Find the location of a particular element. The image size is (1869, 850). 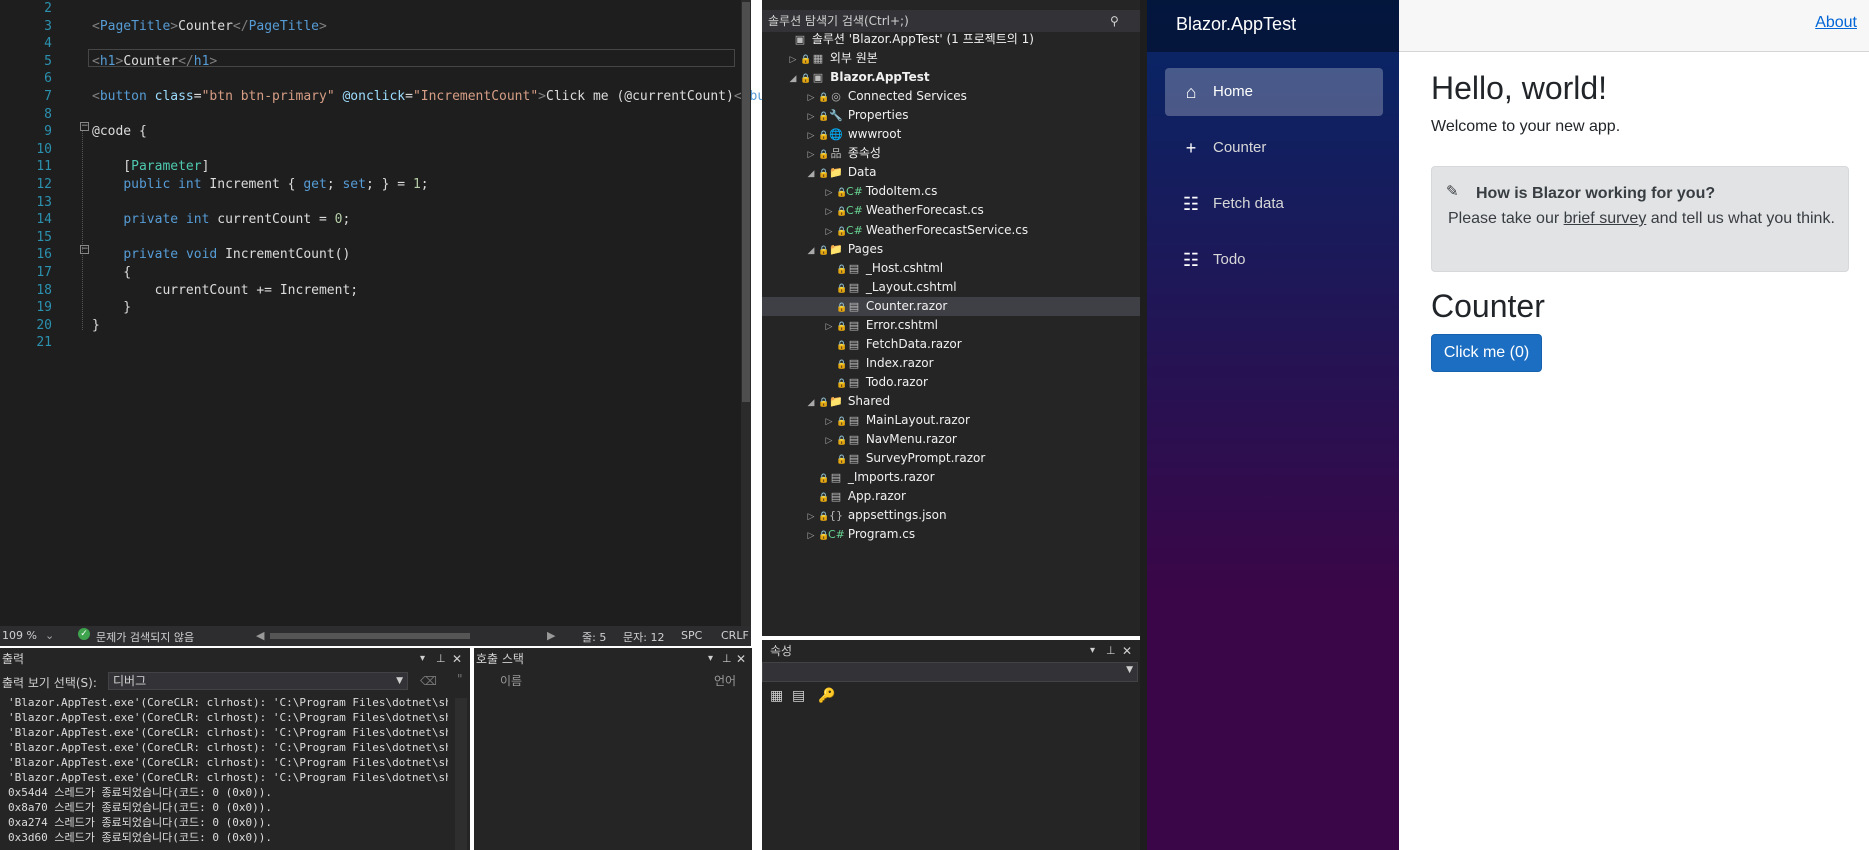

property-pages-icon: 🔑 is located at coordinates (826, 696).